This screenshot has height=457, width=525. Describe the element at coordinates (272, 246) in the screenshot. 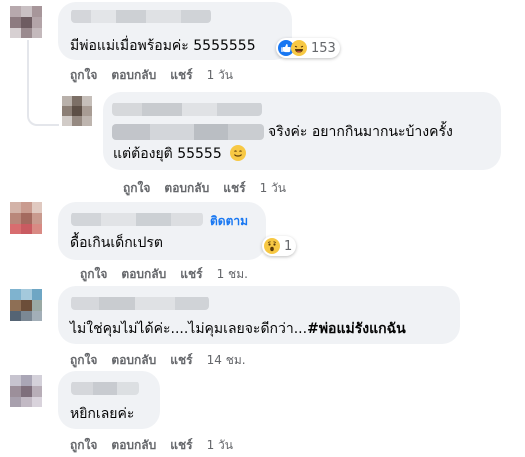

I see `wow-icon` at that location.